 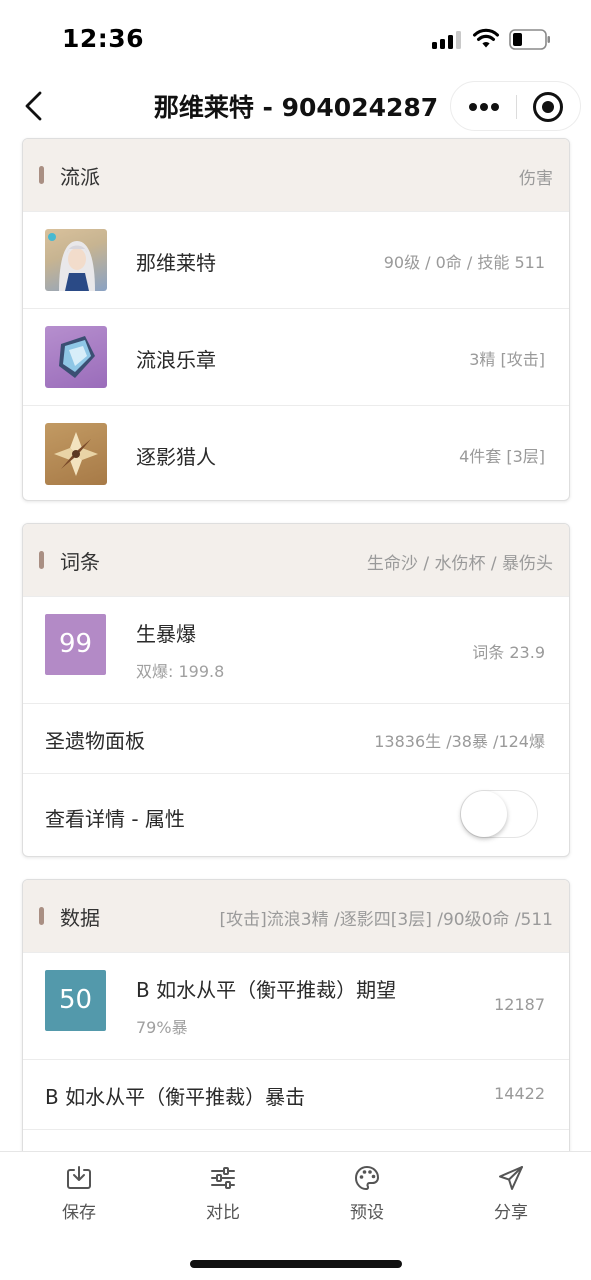 I want to click on artifact-panel-value: 13836生 /38暴 /124爆, so click(x=459, y=741).